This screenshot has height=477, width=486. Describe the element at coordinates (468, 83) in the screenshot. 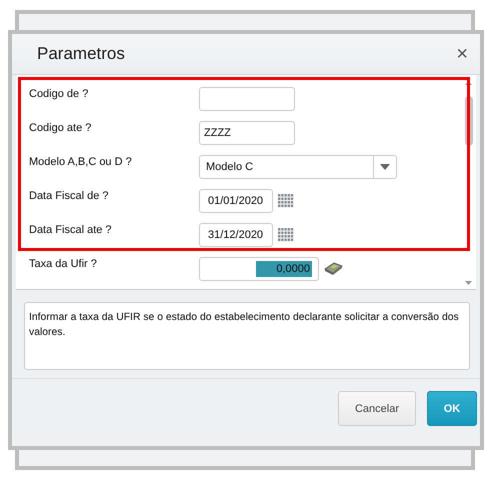

I see `scroll-up-icon` at that location.